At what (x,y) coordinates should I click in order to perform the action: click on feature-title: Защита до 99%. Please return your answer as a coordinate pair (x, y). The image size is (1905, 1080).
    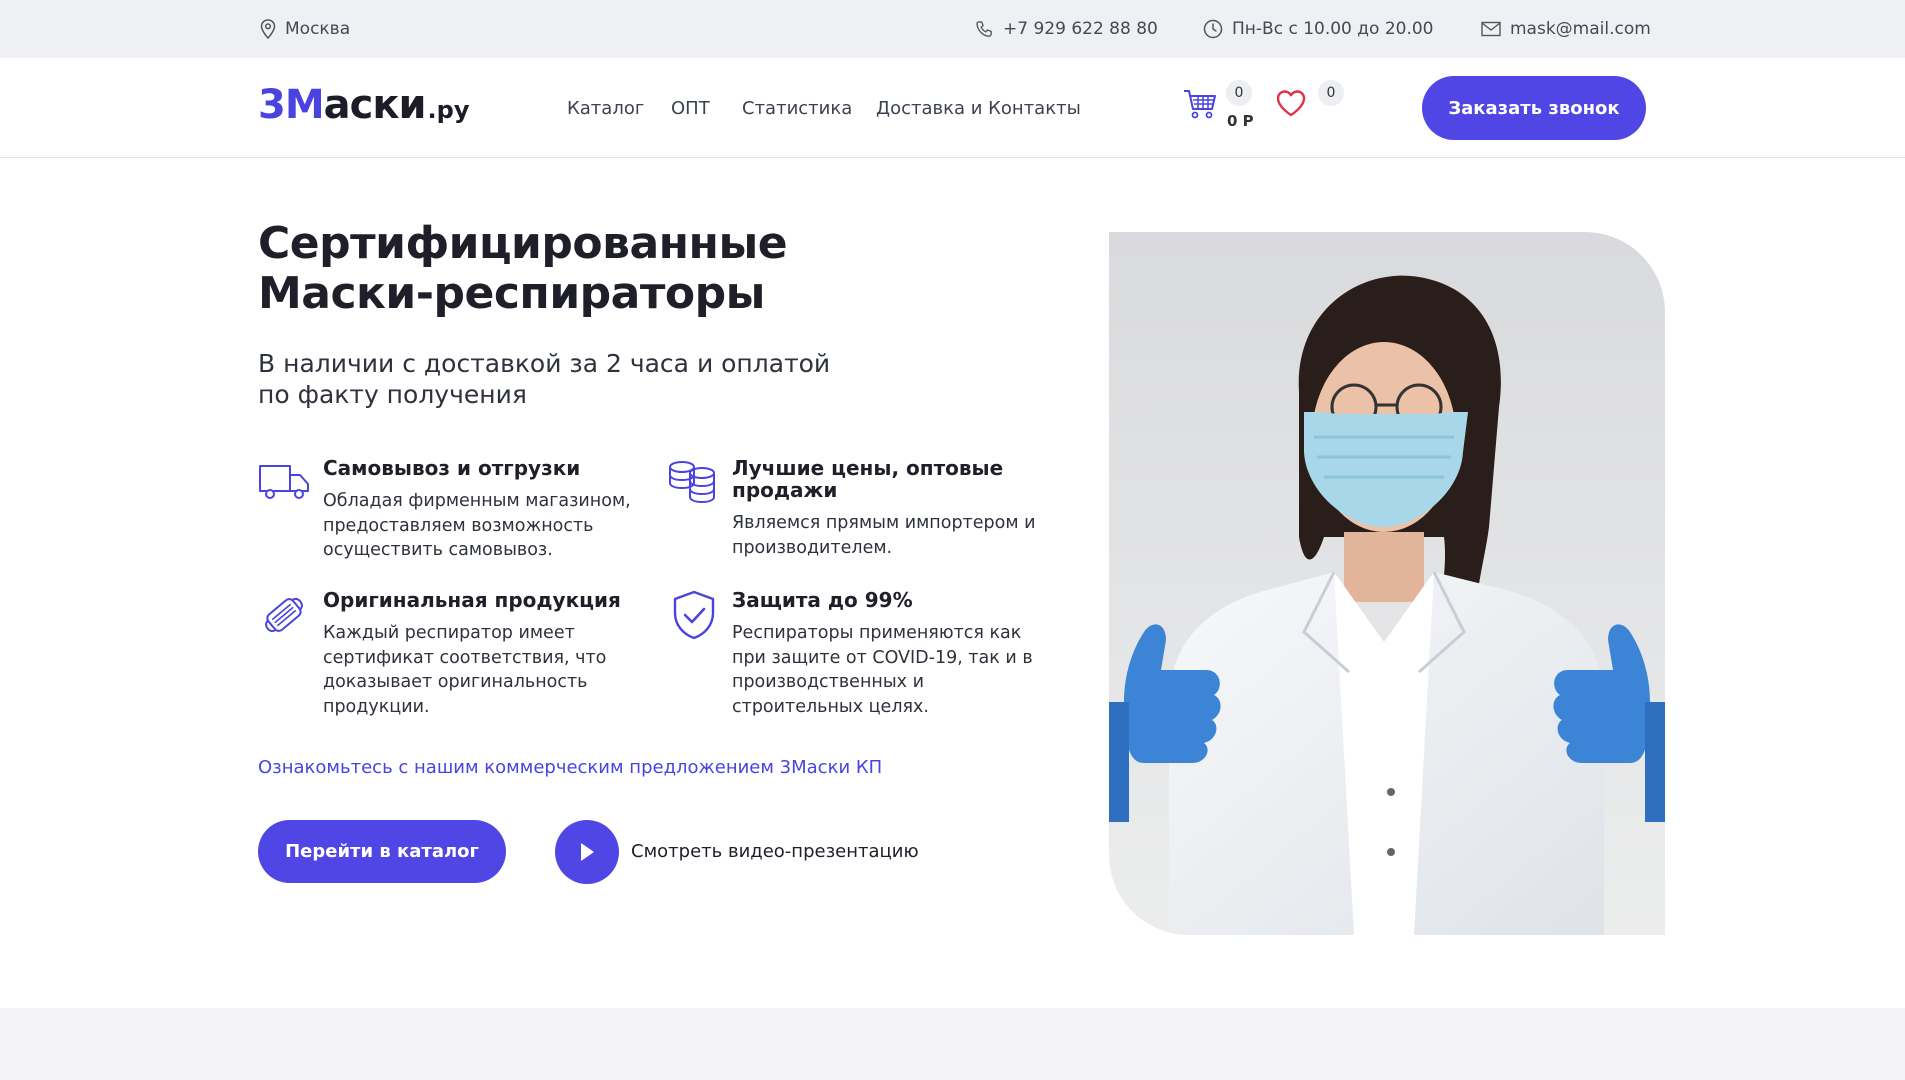
    Looking at the image, I should click on (822, 600).